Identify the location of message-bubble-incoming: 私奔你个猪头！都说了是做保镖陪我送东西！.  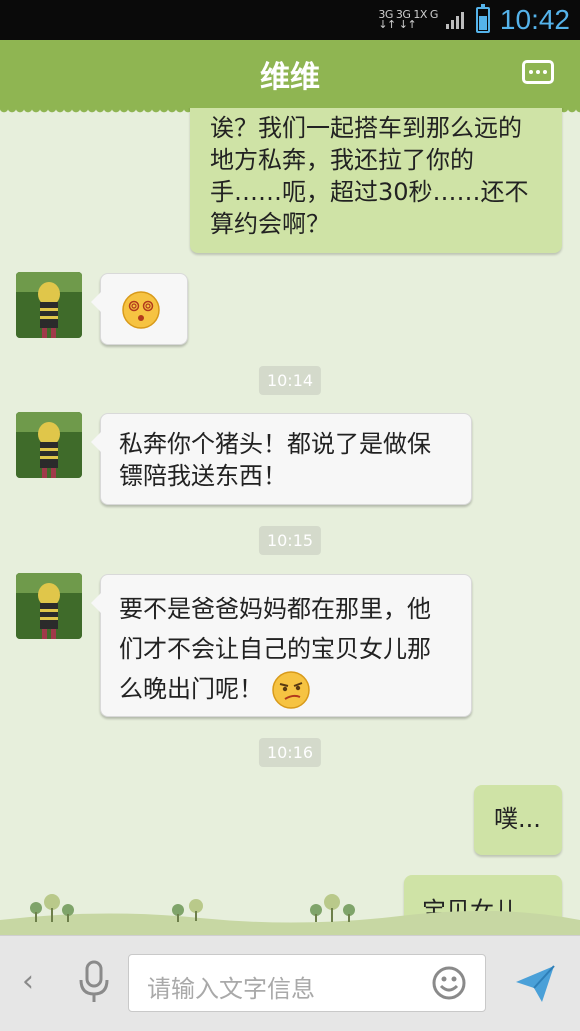
(281, 459).